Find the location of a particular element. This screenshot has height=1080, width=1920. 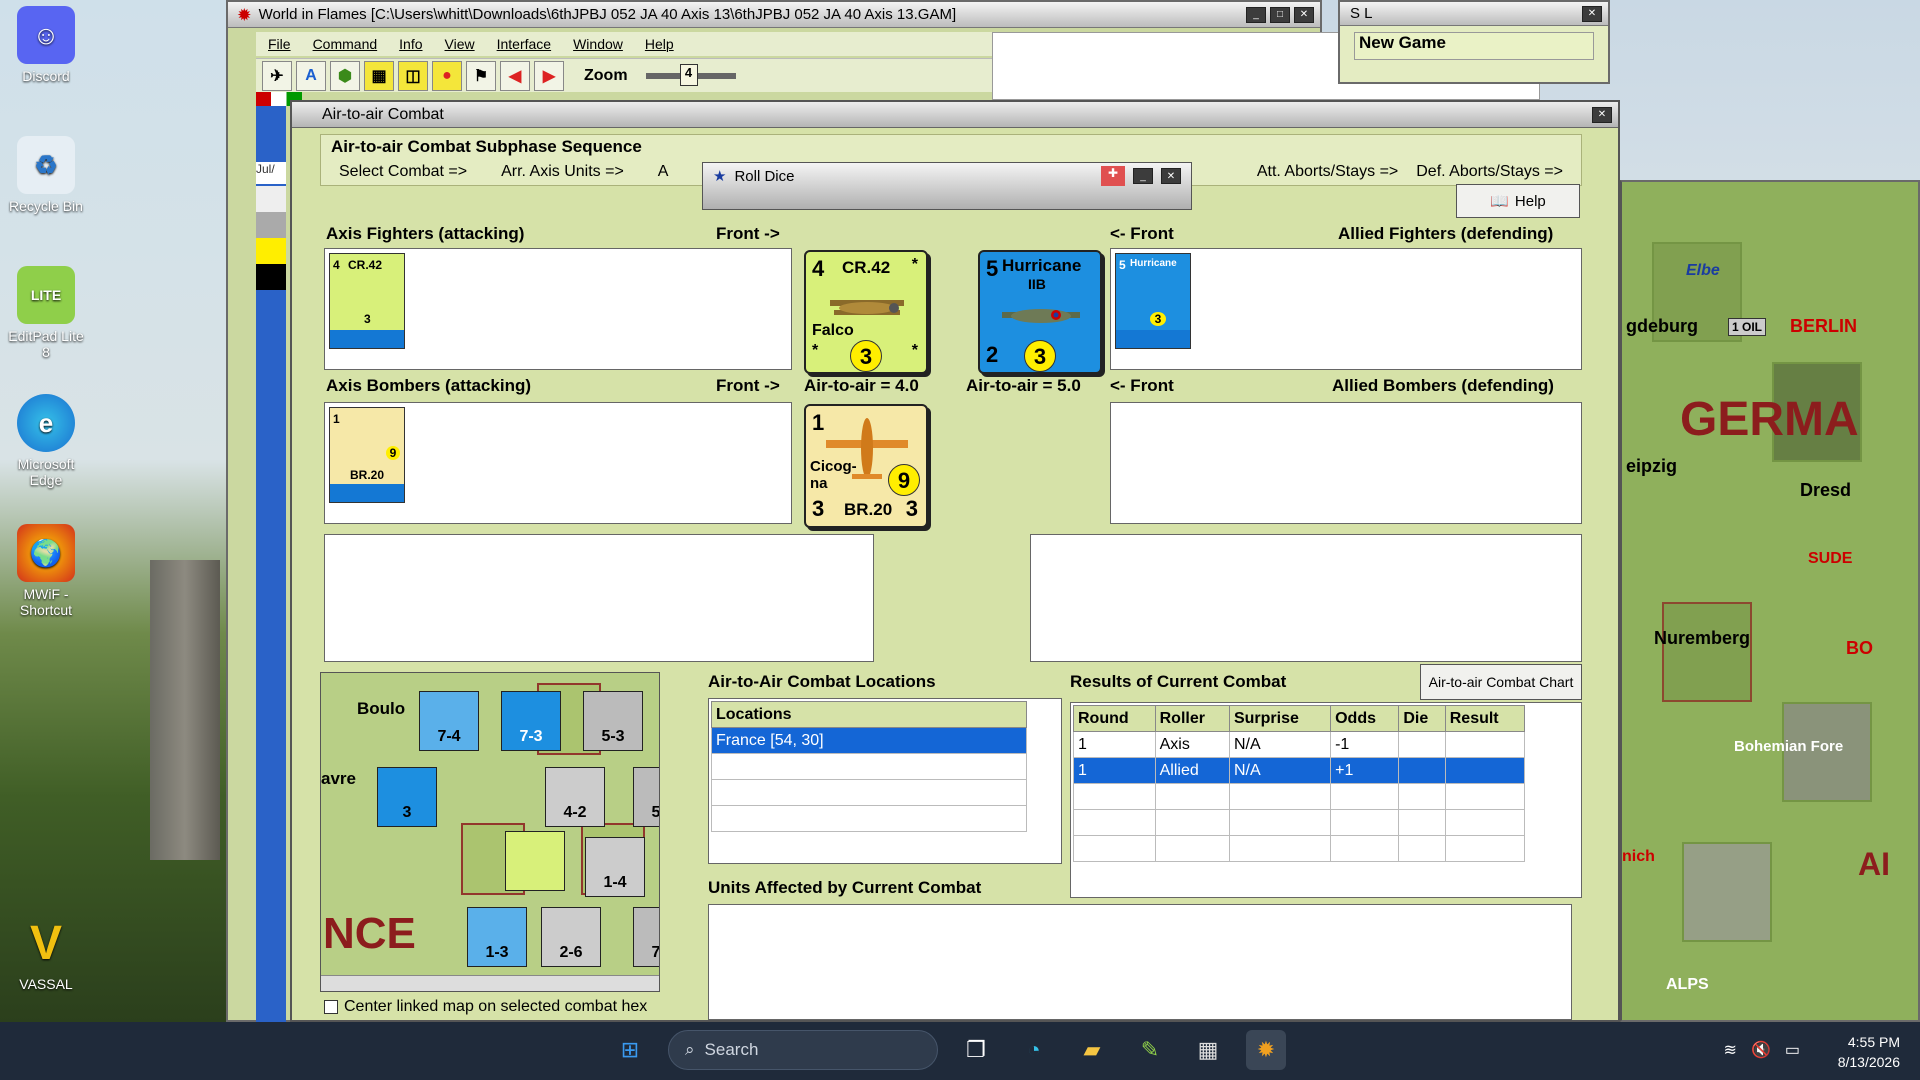

units-affected-title: Units Affected by Current Combat is located at coordinates (845, 887).